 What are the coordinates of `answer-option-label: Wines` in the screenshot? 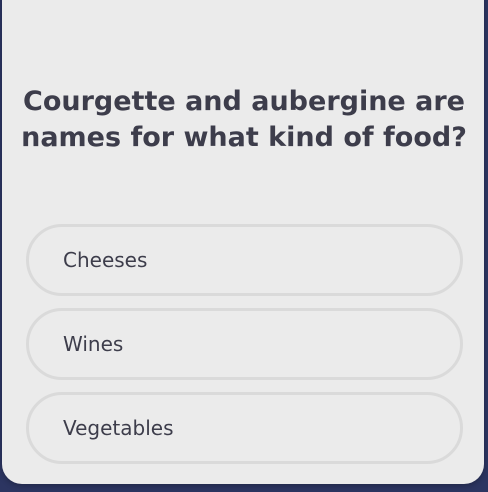 It's located at (93, 344).